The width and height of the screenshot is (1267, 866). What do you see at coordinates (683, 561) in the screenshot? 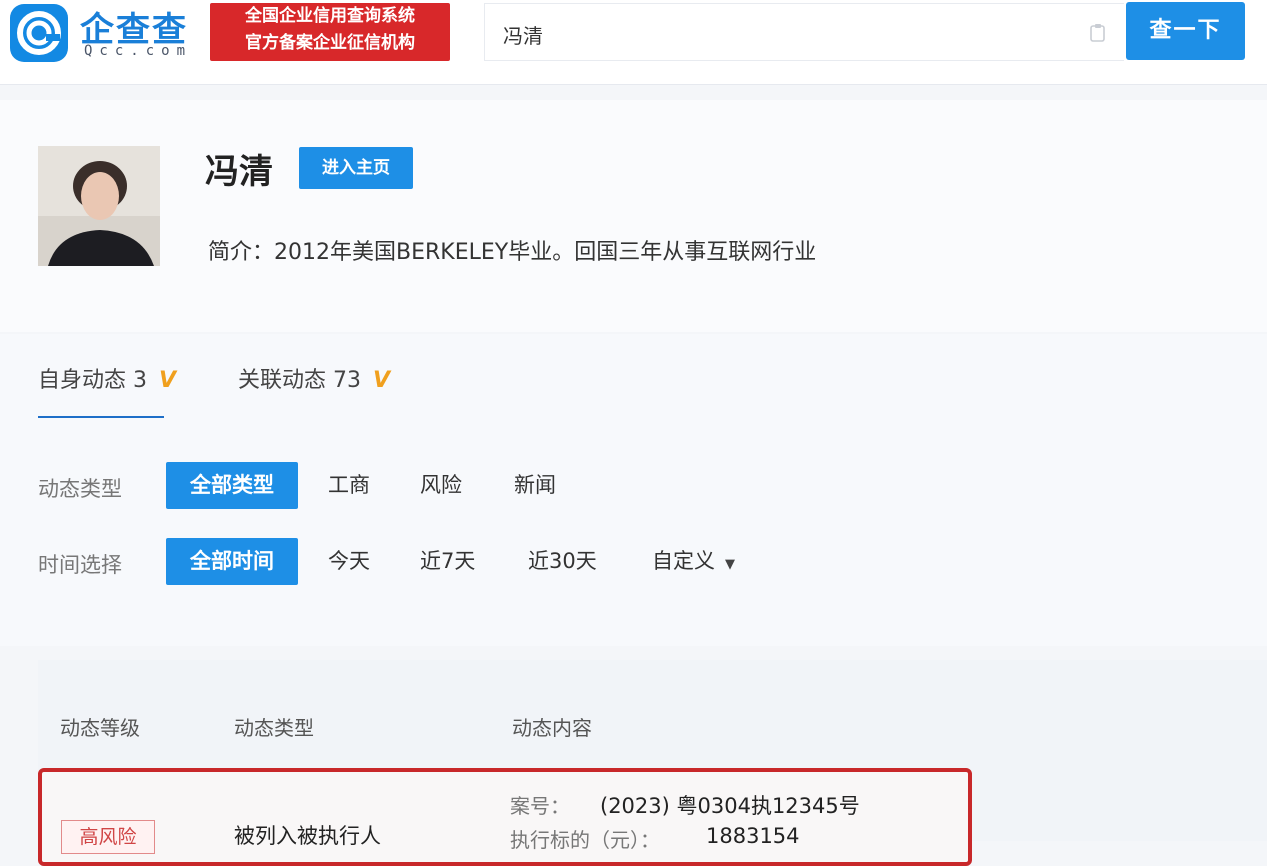
I see `time-option-custom-label: 自定义` at bounding box center [683, 561].